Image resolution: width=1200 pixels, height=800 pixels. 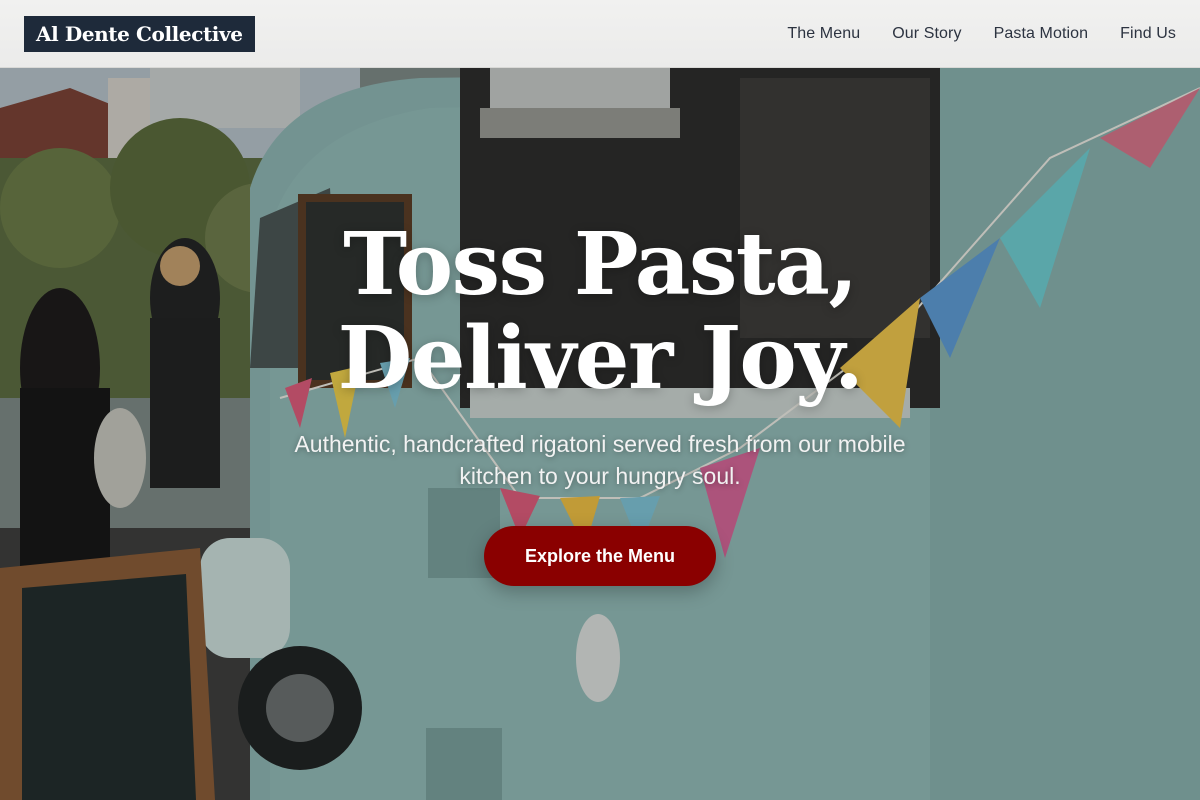 I want to click on nav-link-menu: The Menu, so click(x=823, y=34).